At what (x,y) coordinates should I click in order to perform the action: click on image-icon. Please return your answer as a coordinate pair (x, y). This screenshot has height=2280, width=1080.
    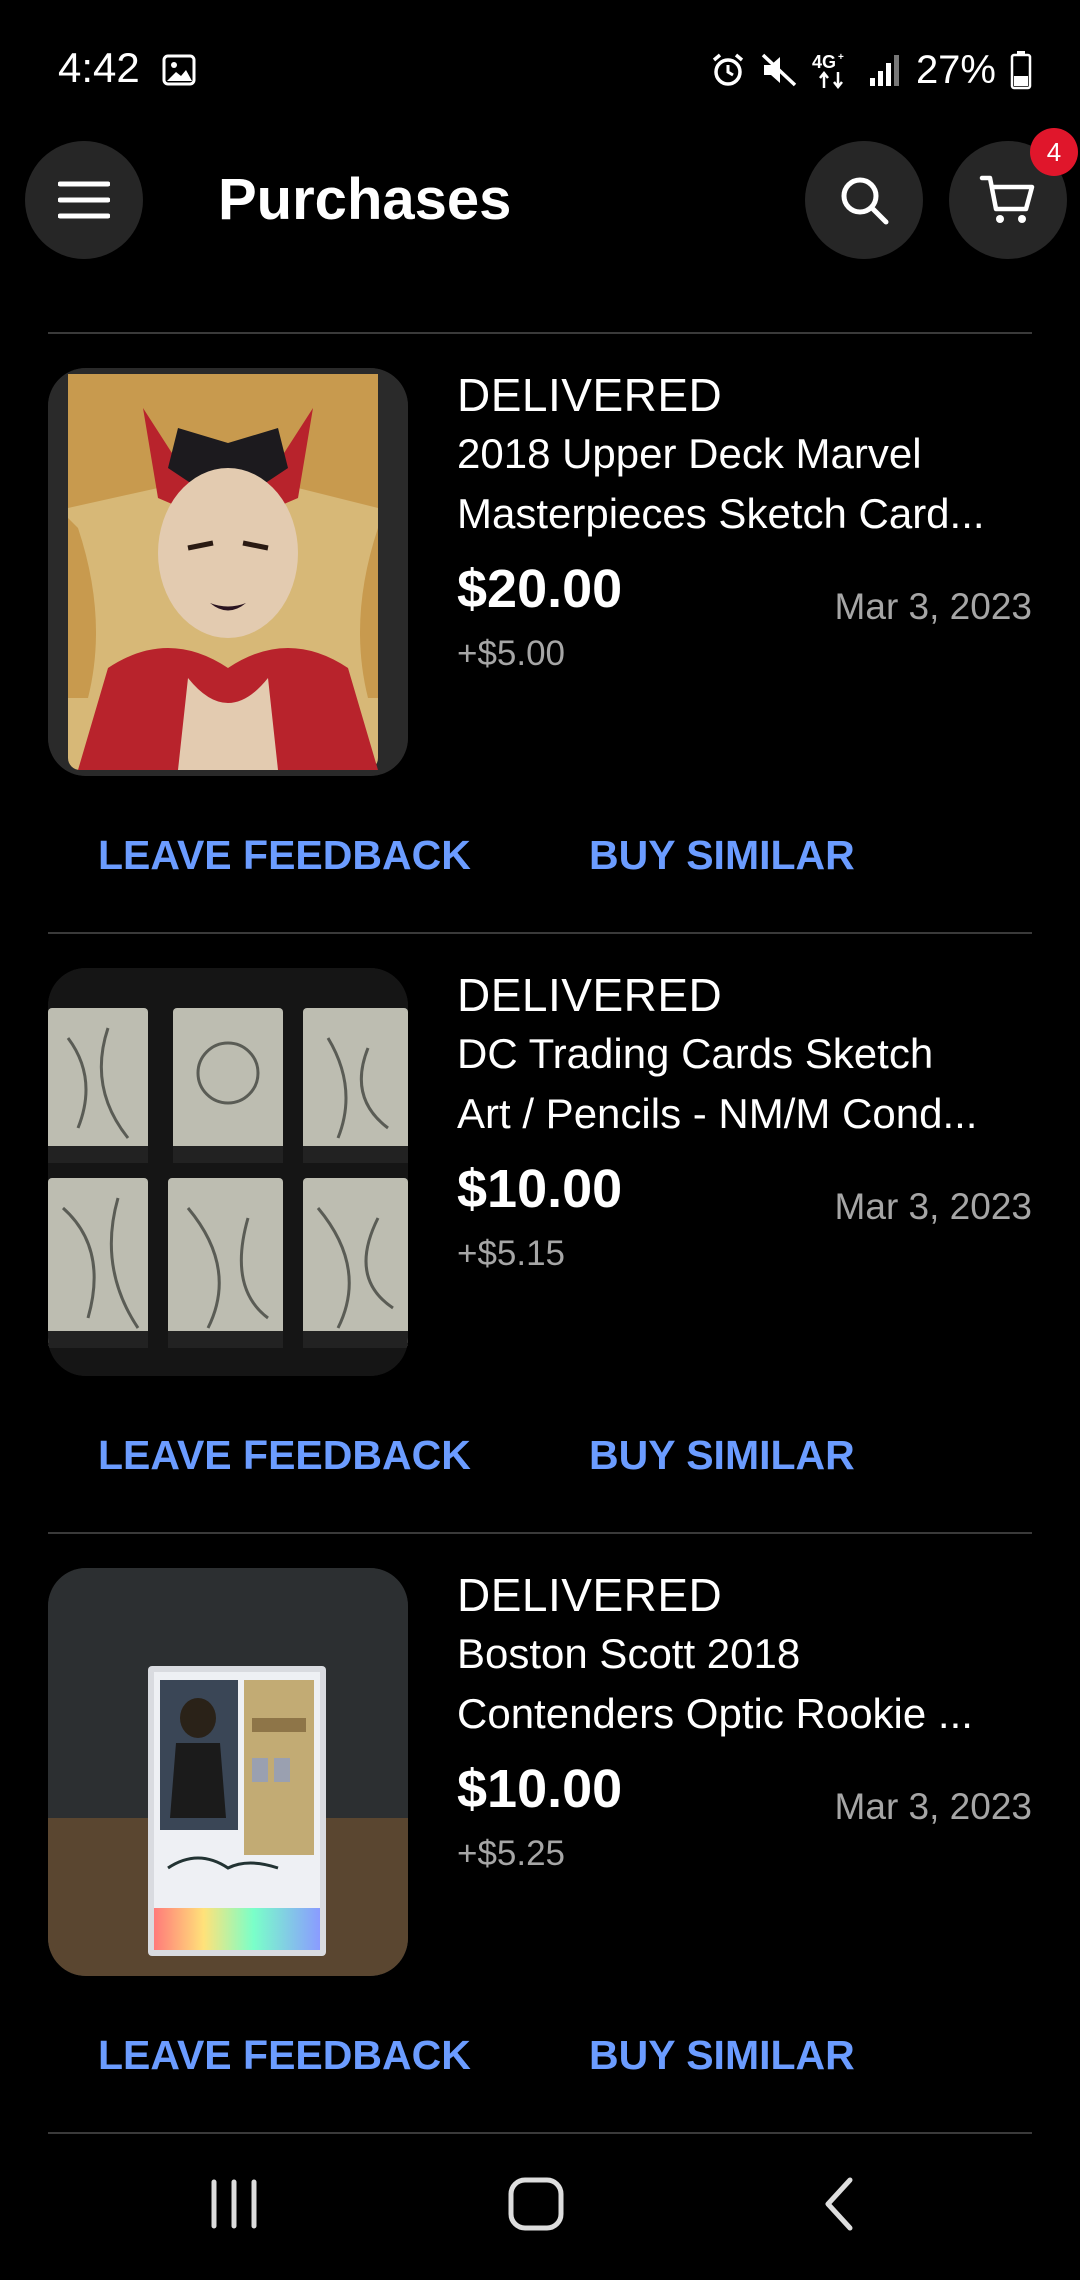
    Looking at the image, I should click on (179, 70).